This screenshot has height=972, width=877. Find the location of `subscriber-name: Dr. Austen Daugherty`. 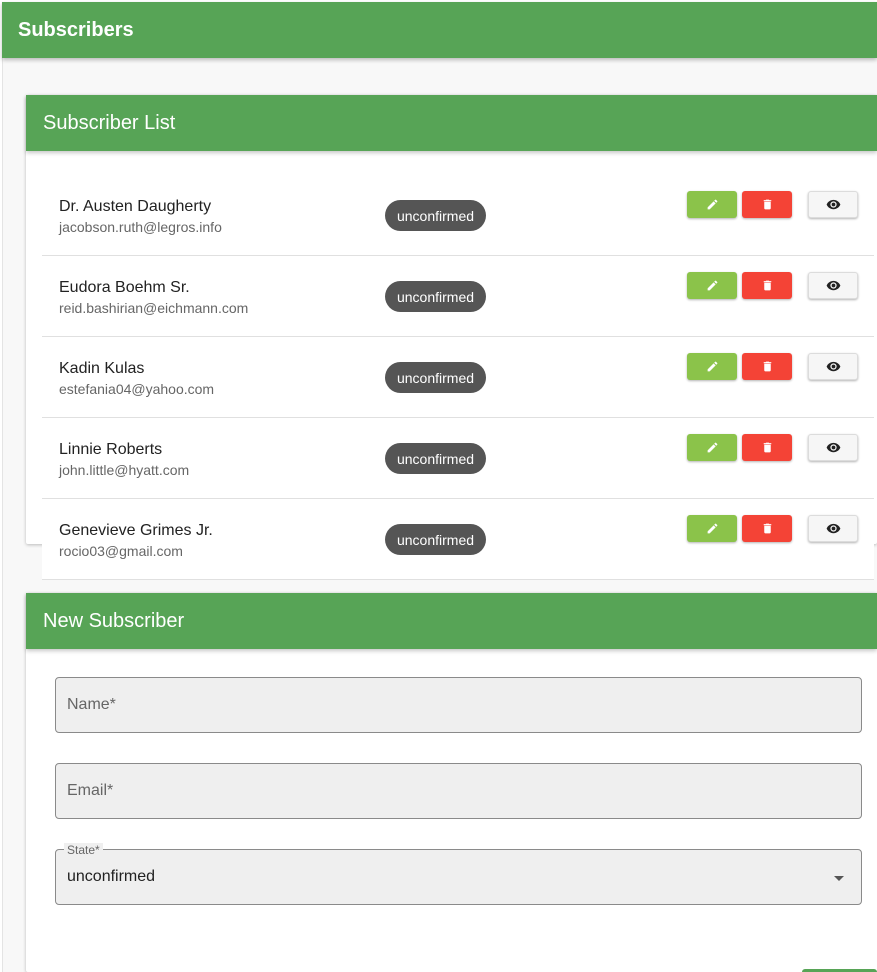

subscriber-name: Dr. Austen Daugherty is located at coordinates (135, 206).